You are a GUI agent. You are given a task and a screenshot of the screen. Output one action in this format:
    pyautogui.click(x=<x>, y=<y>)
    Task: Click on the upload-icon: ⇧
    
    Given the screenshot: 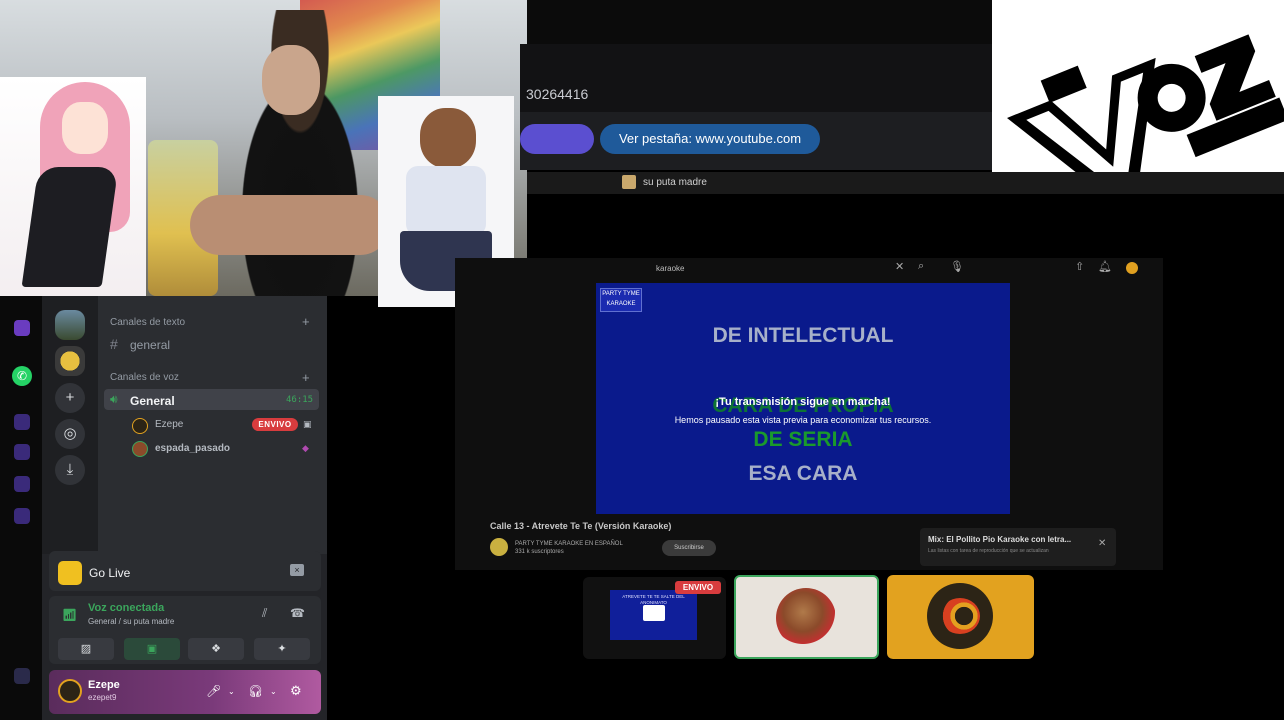 What is the action you would take?
    pyautogui.click(x=1079, y=266)
    